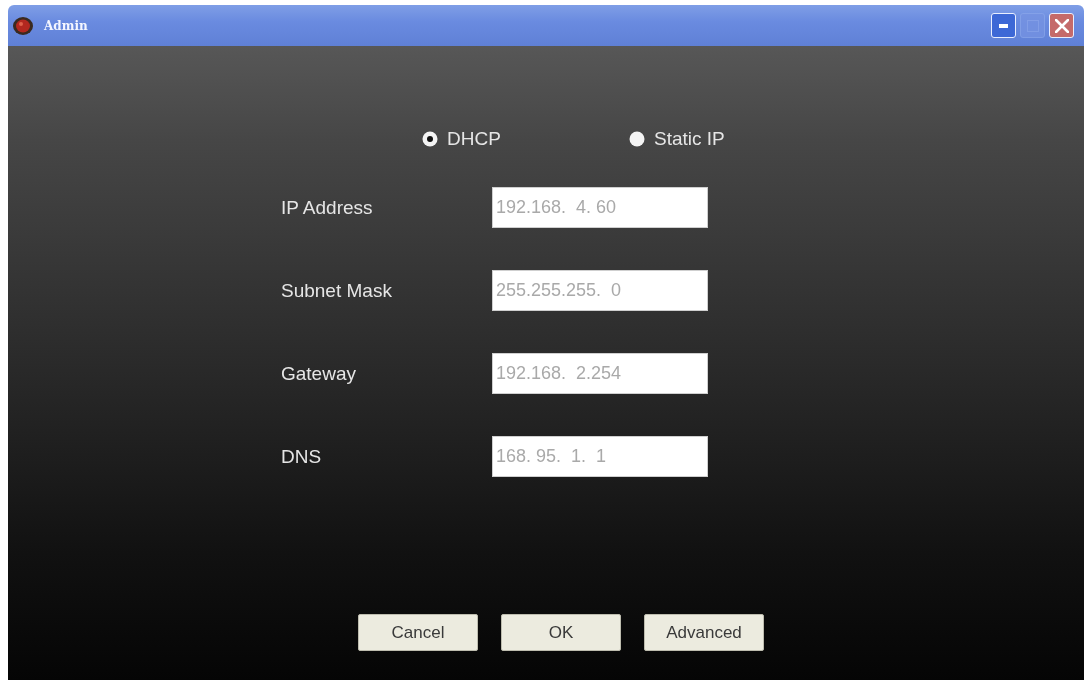 The height and width of the screenshot is (682, 1090). What do you see at coordinates (23, 25) in the screenshot?
I see `app-icon` at bounding box center [23, 25].